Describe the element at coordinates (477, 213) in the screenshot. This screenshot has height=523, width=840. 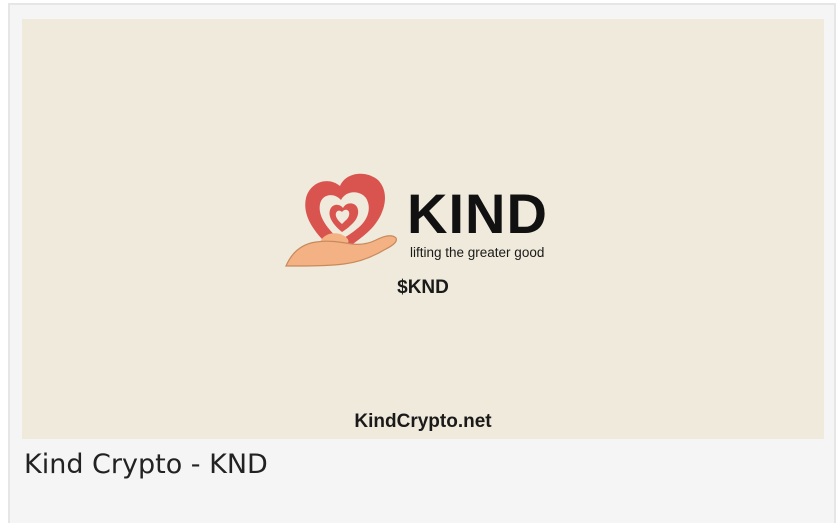
I see `brand-wordmark: KIND` at that location.